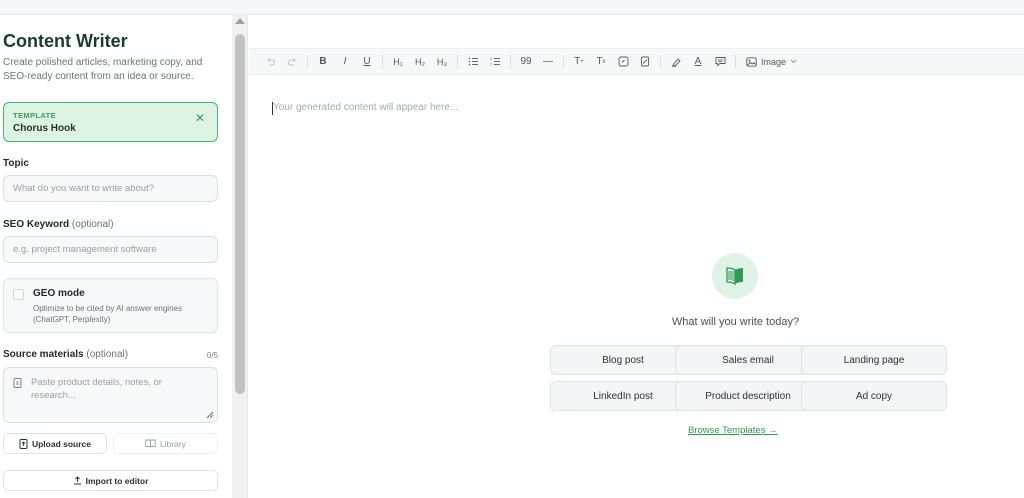 This screenshot has width=1024, height=498. I want to click on heading-1-icon: H₁, so click(398, 62).